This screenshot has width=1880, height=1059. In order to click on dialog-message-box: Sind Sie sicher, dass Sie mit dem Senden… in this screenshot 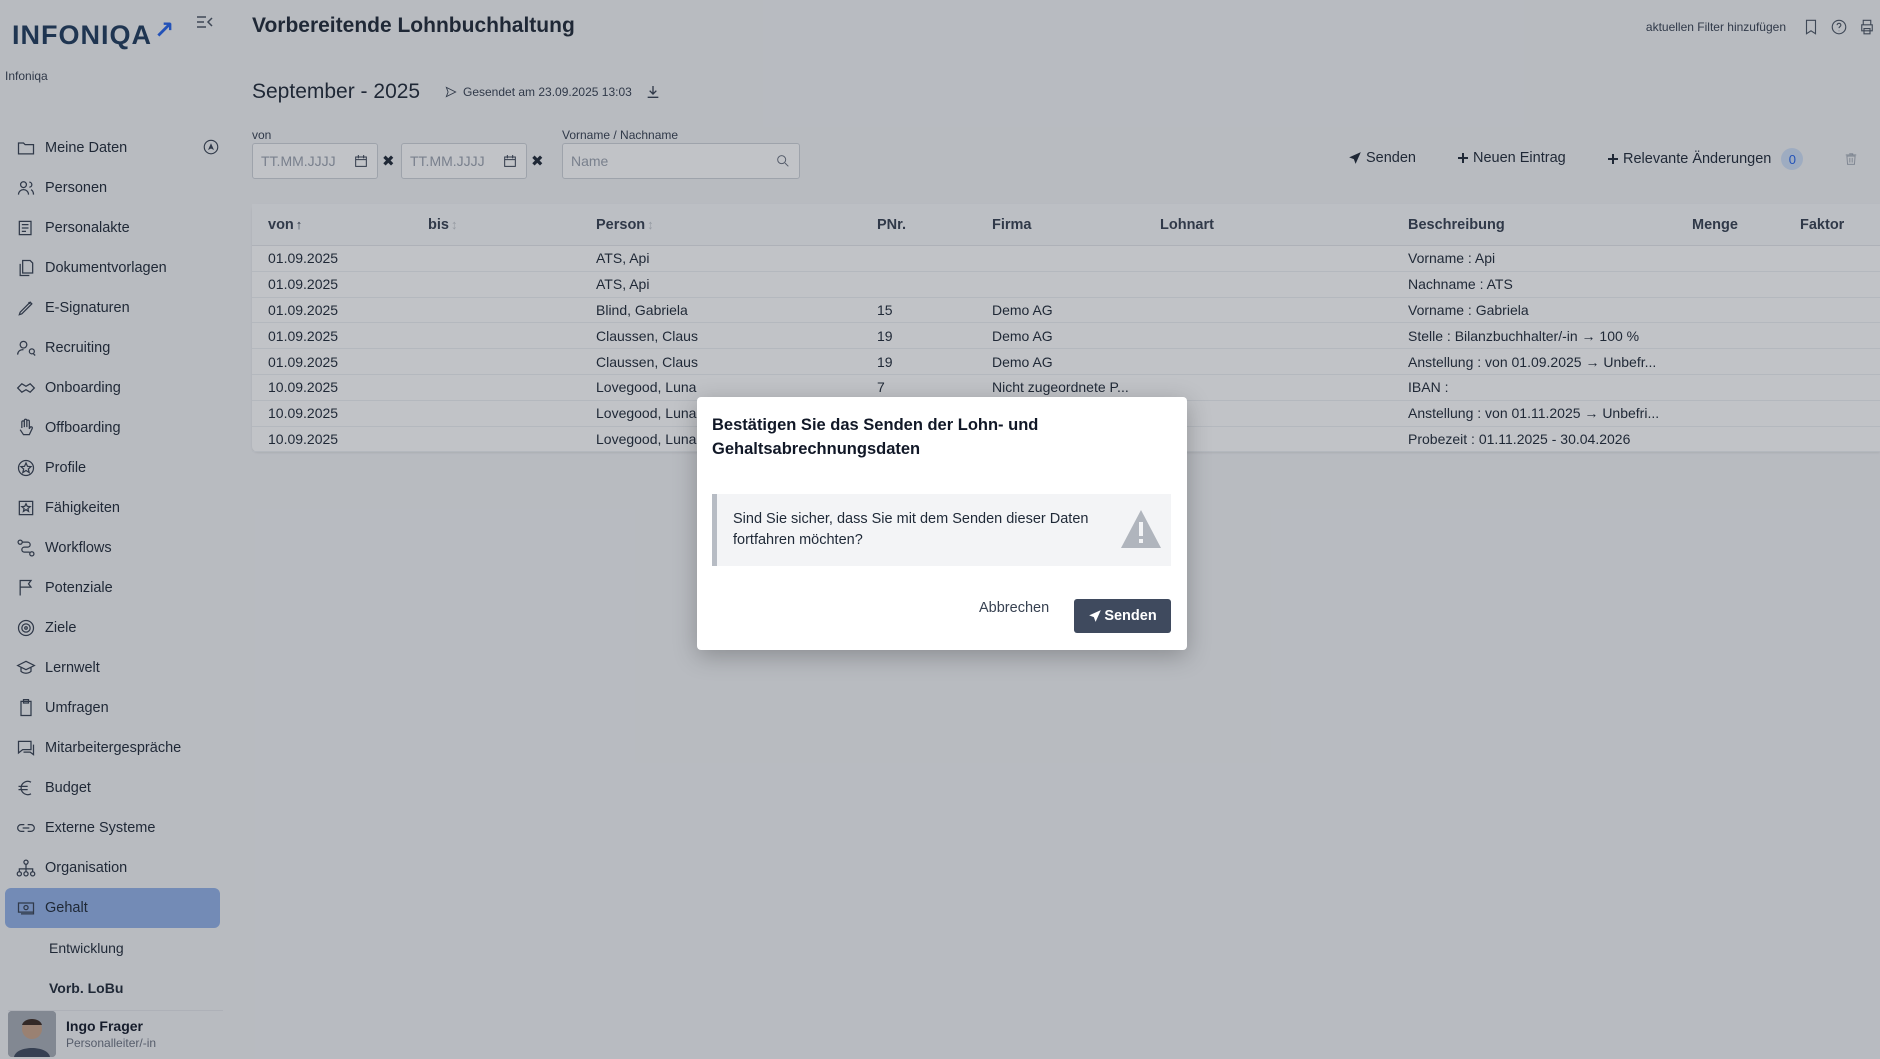, I will do `click(941, 530)`.